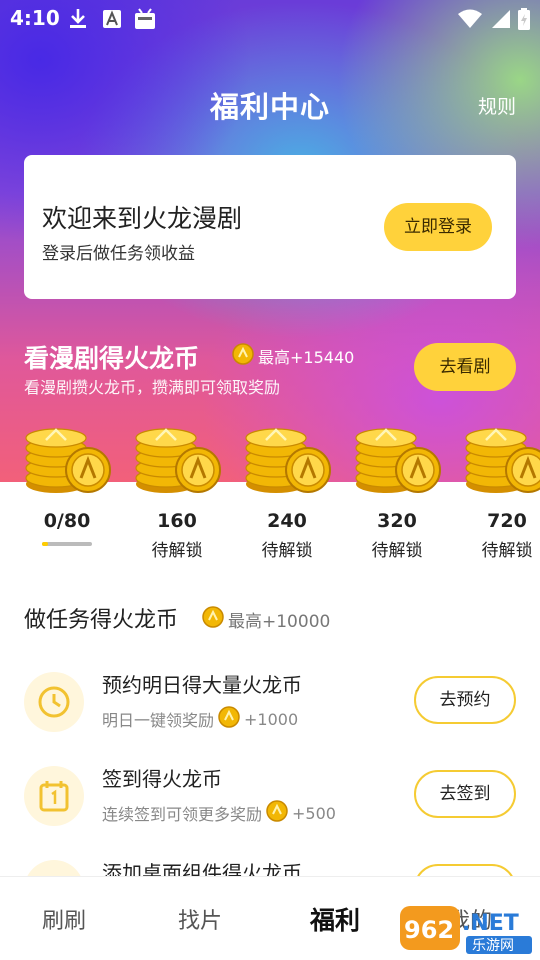 The height and width of the screenshot is (960, 540). What do you see at coordinates (152, 387) in the screenshot?
I see `watch-section-subtitle: 看漫剧攒火龙币，攒满即可领取奖励` at bounding box center [152, 387].